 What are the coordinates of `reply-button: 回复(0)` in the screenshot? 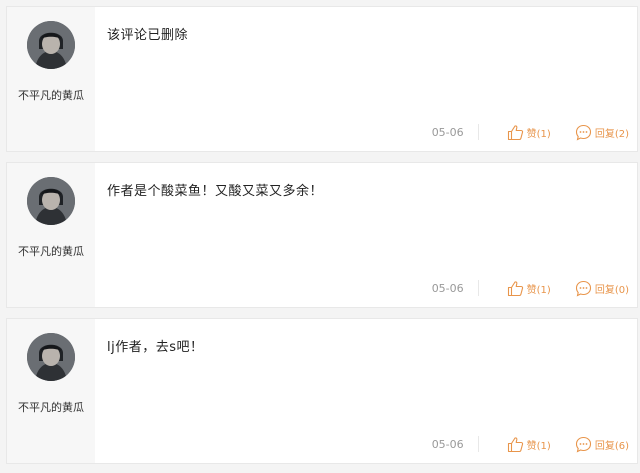 It's located at (602, 288).